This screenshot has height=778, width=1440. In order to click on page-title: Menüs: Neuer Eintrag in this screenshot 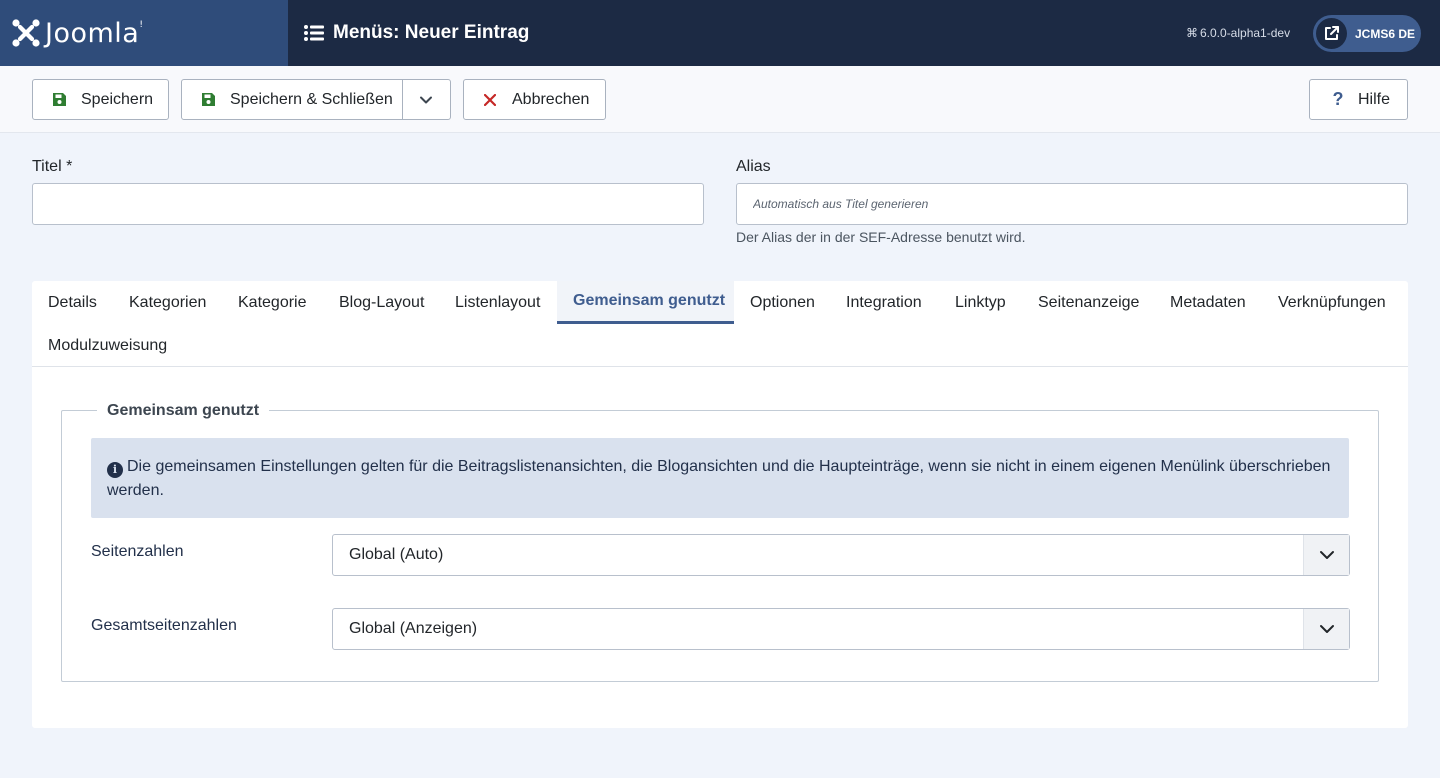, I will do `click(431, 32)`.